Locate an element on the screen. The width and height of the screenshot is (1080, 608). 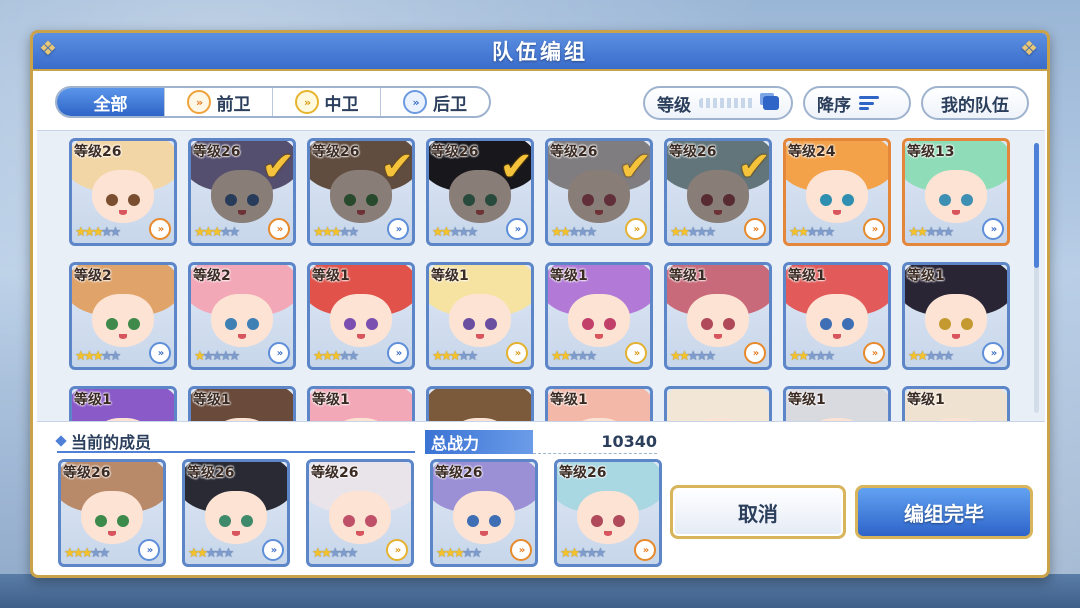
tab-label: 中卫 is located at coordinates (341, 104).